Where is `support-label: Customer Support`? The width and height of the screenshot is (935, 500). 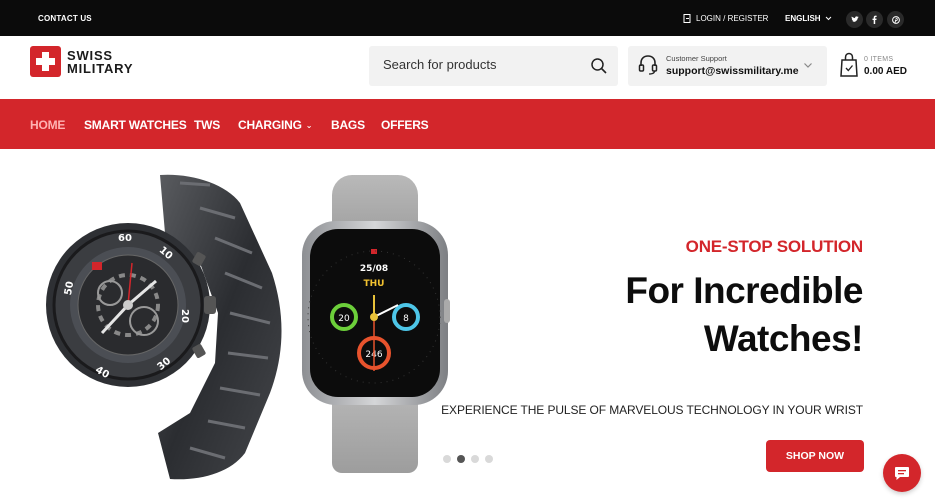 support-label: Customer Support is located at coordinates (696, 58).